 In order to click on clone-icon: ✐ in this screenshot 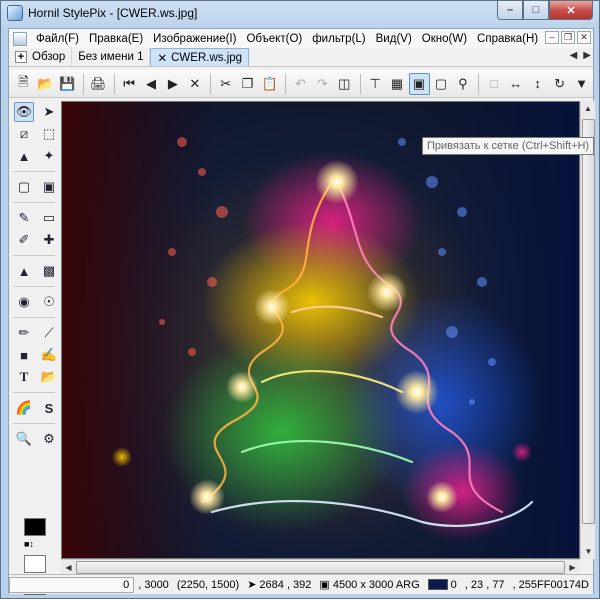, I will do `click(24, 240)`.